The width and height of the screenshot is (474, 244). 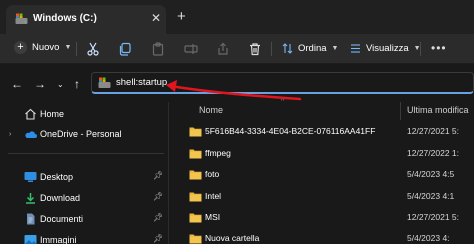 What do you see at coordinates (433, 153) in the screenshot?
I see `file-date: 12/27/2022 1:` at bounding box center [433, 153].